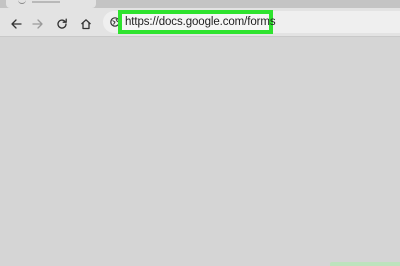 This screenshot has height=266, width=400. Describe the element at coordinates (51, 4) in the screenshot. I see `browser-tab` at that location.